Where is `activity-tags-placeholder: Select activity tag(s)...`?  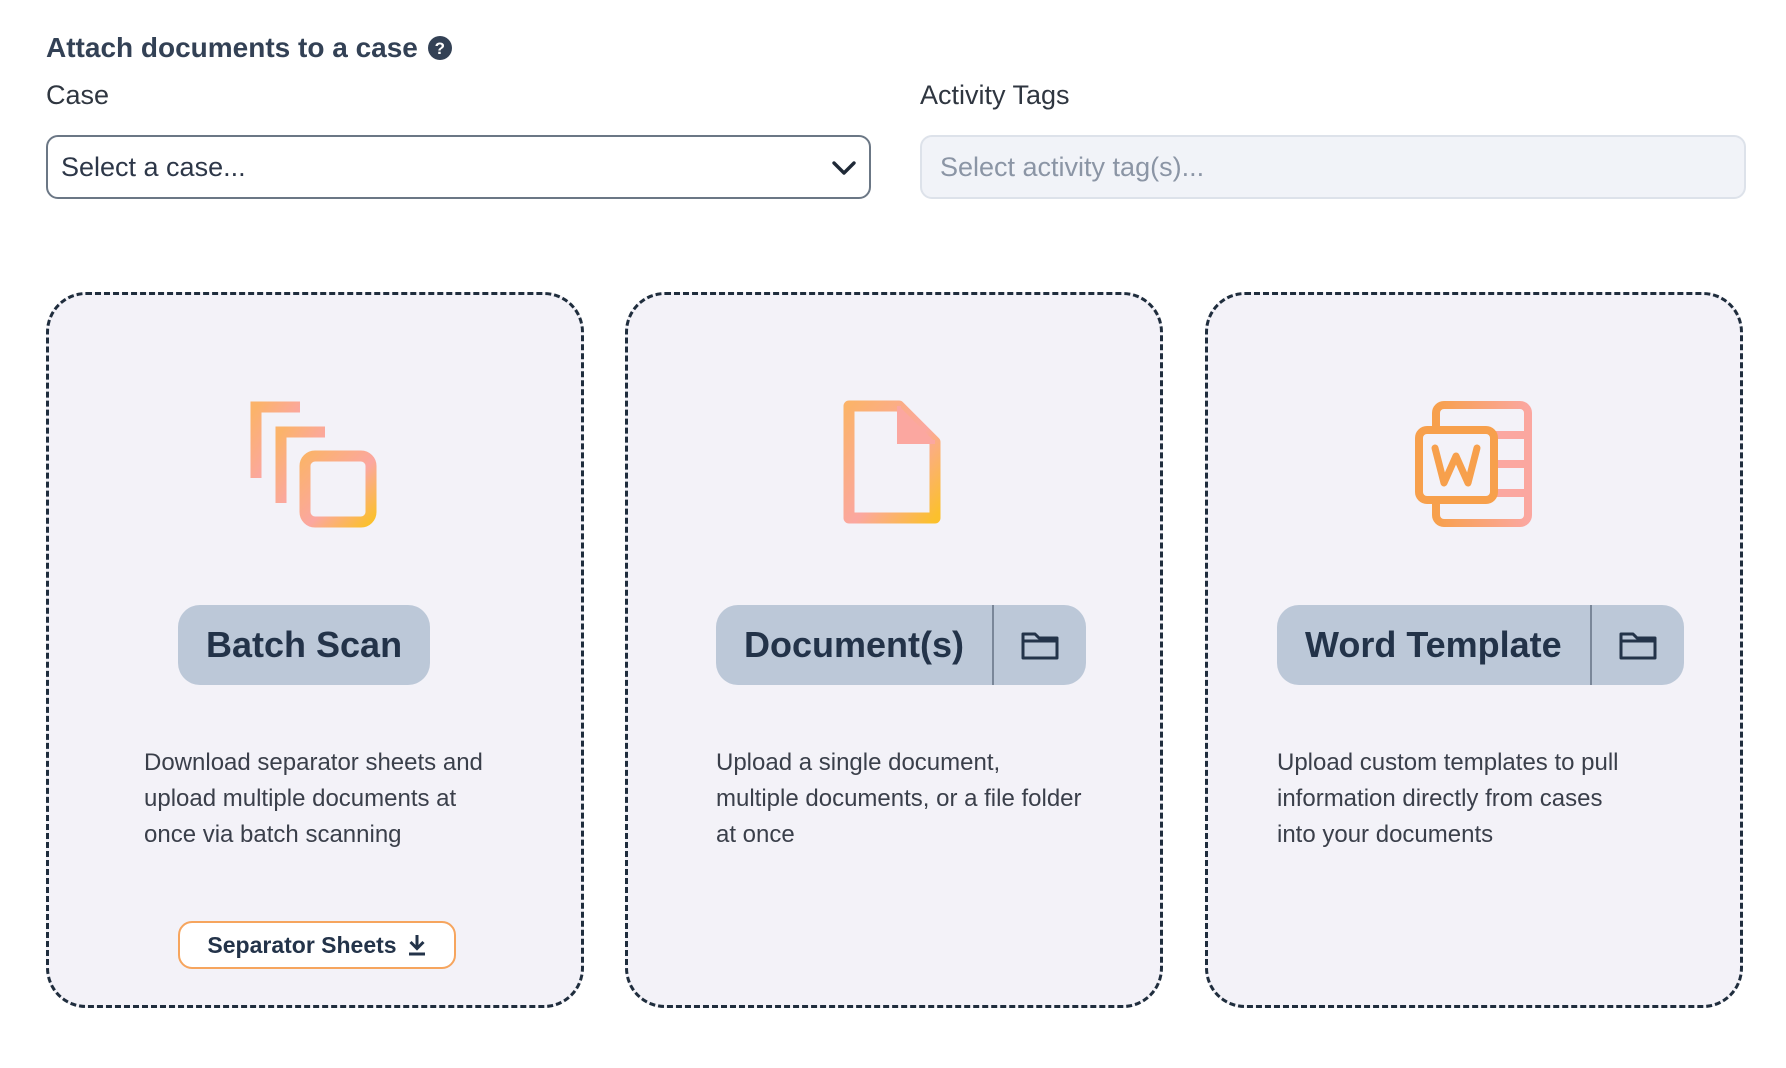
activity-tags-placeholder: Select activity tag(s)... is located at coordinates (1072, 166).